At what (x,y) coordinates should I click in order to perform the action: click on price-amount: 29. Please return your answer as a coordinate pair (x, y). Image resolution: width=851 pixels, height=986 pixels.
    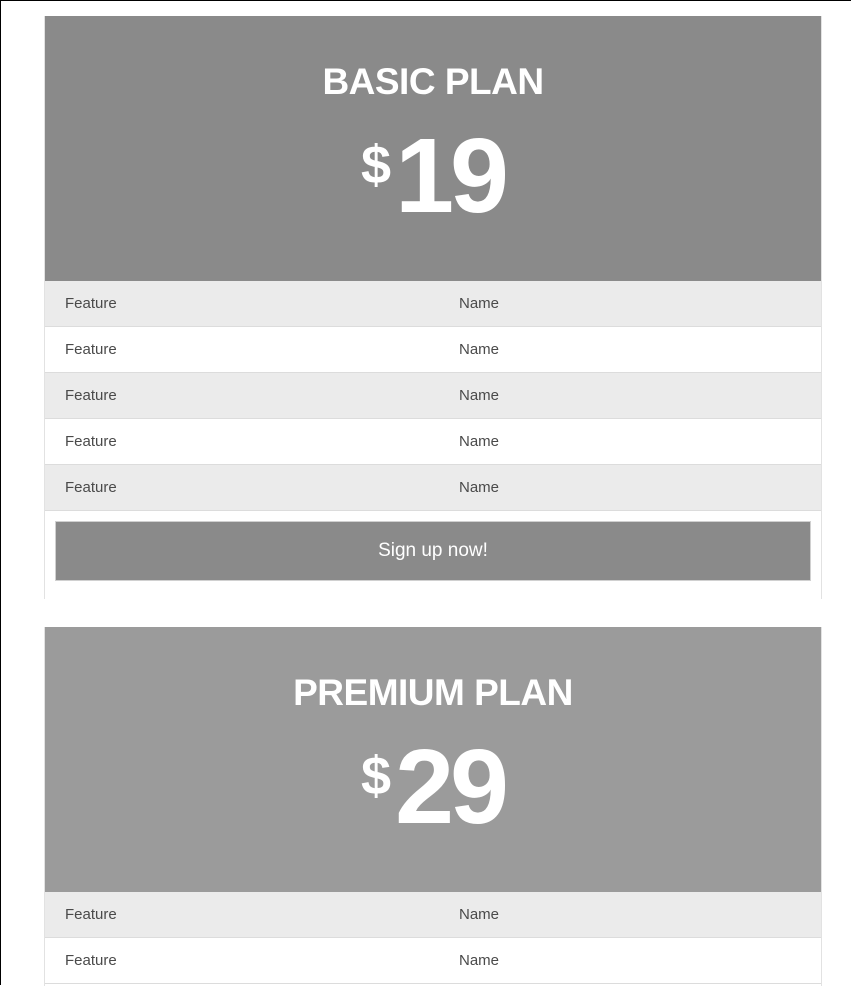
    Looking at the image, I should click on (452, 787).